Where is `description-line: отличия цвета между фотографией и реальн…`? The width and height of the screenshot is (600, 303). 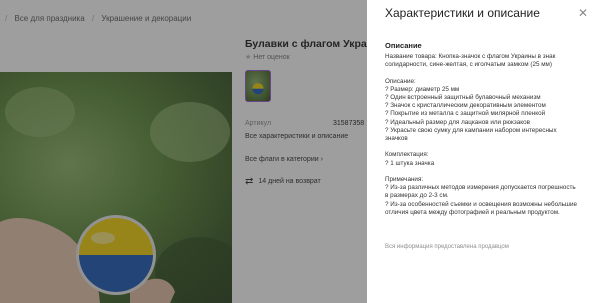
description-line: отличия цвета между фотографией и реальн… is located at coordinates (472, 212).